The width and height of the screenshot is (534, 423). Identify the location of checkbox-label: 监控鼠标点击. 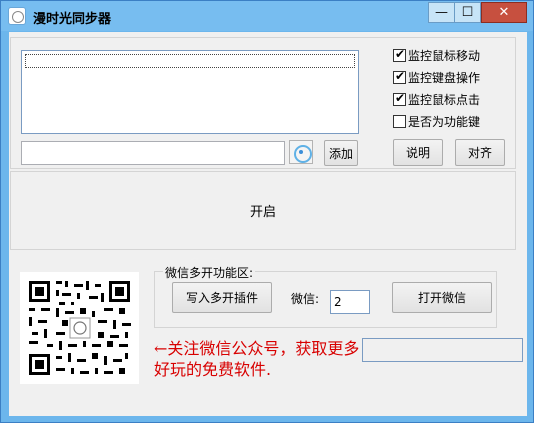
(444, 100).